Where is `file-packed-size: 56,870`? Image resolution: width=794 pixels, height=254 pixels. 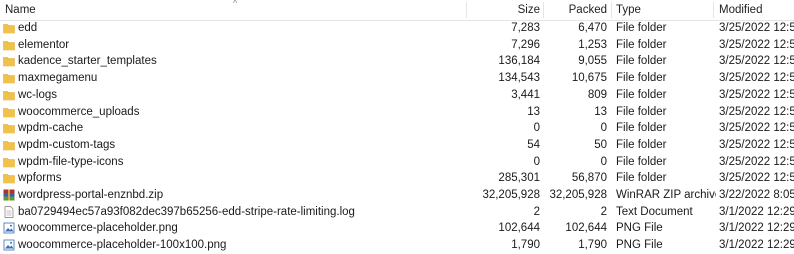
file-packed-size: 56,870 is located at coordinates (589, 178).